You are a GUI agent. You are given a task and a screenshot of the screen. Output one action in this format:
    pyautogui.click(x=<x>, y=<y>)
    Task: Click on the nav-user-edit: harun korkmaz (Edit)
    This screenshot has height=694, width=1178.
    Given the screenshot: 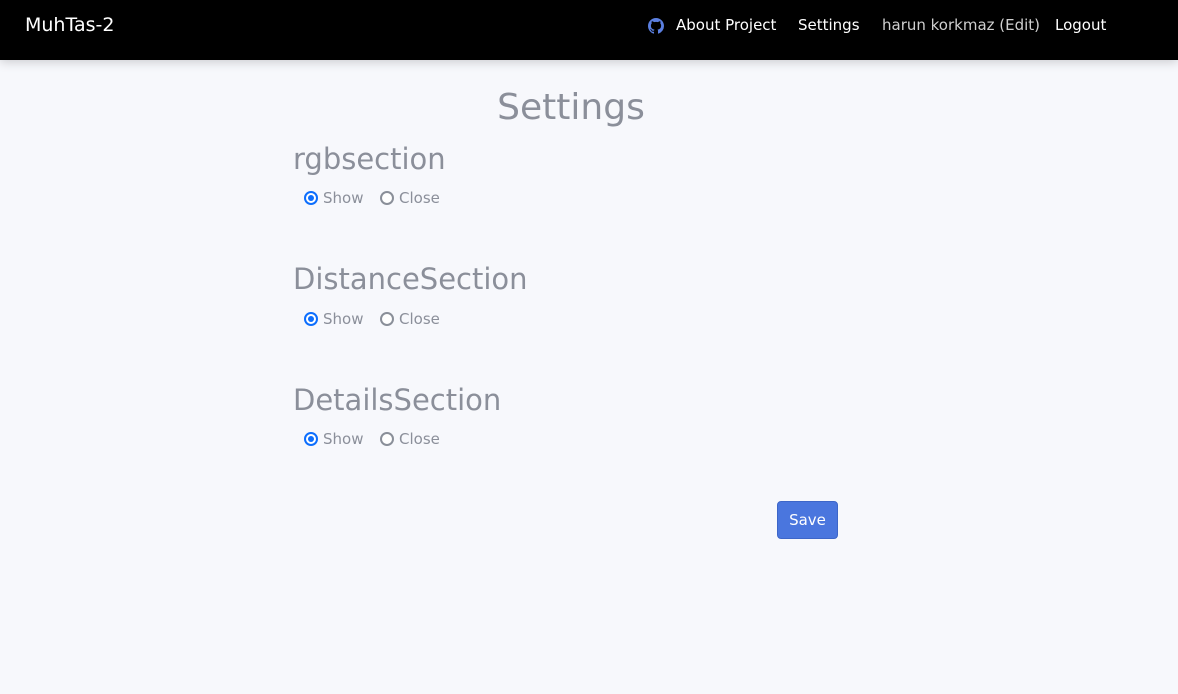 What is the action you would take?
    pyautogui.click(x=961, y=25)
    